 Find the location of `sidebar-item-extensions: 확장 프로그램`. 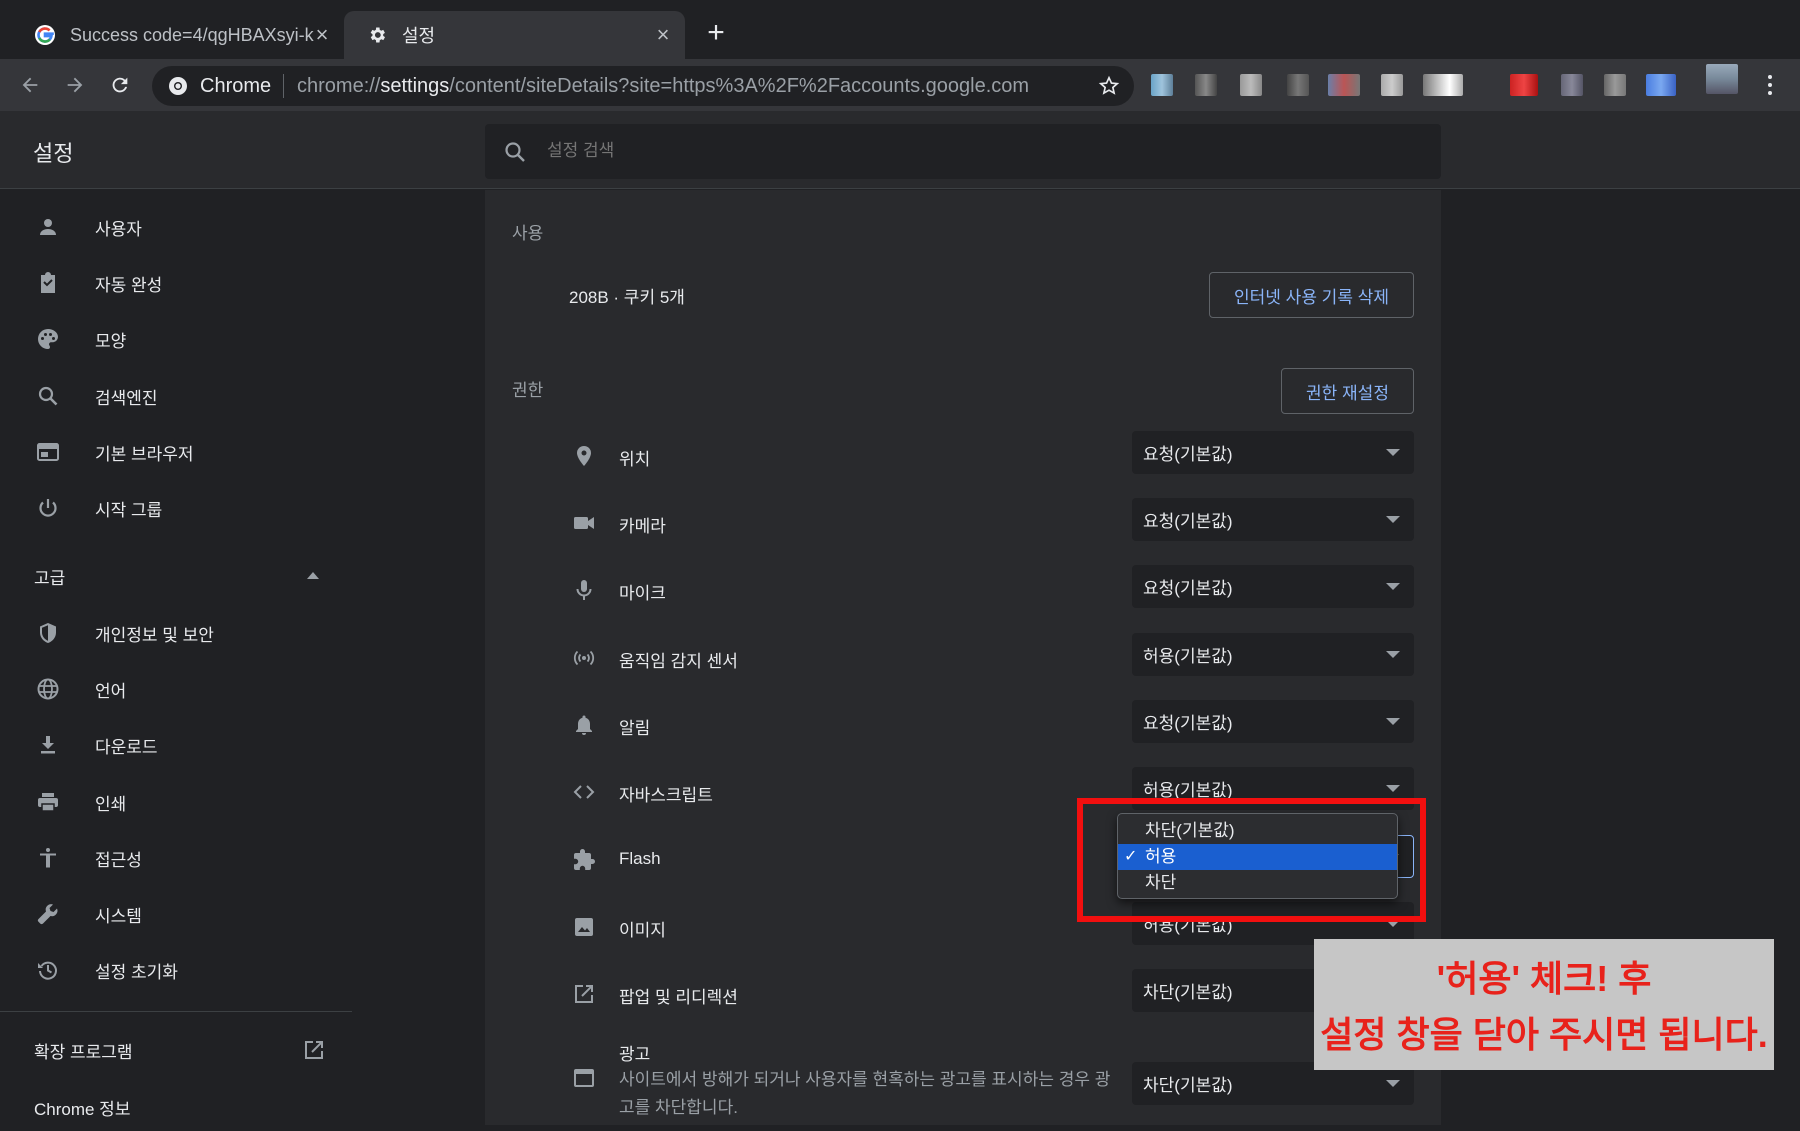

sidebar-item-extensions: 확장 프로그램 is located at coordinates (176, 1050).